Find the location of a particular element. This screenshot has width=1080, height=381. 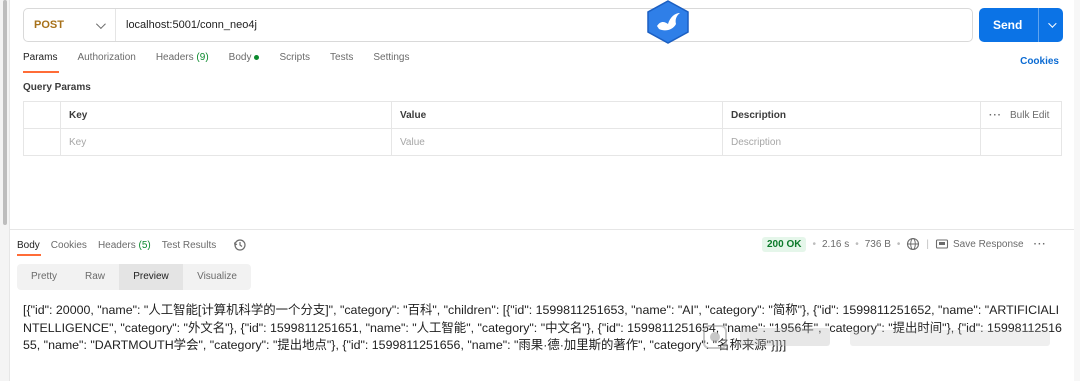

tab-response-headers: Headers (5) is located at coordinates (124, 245).